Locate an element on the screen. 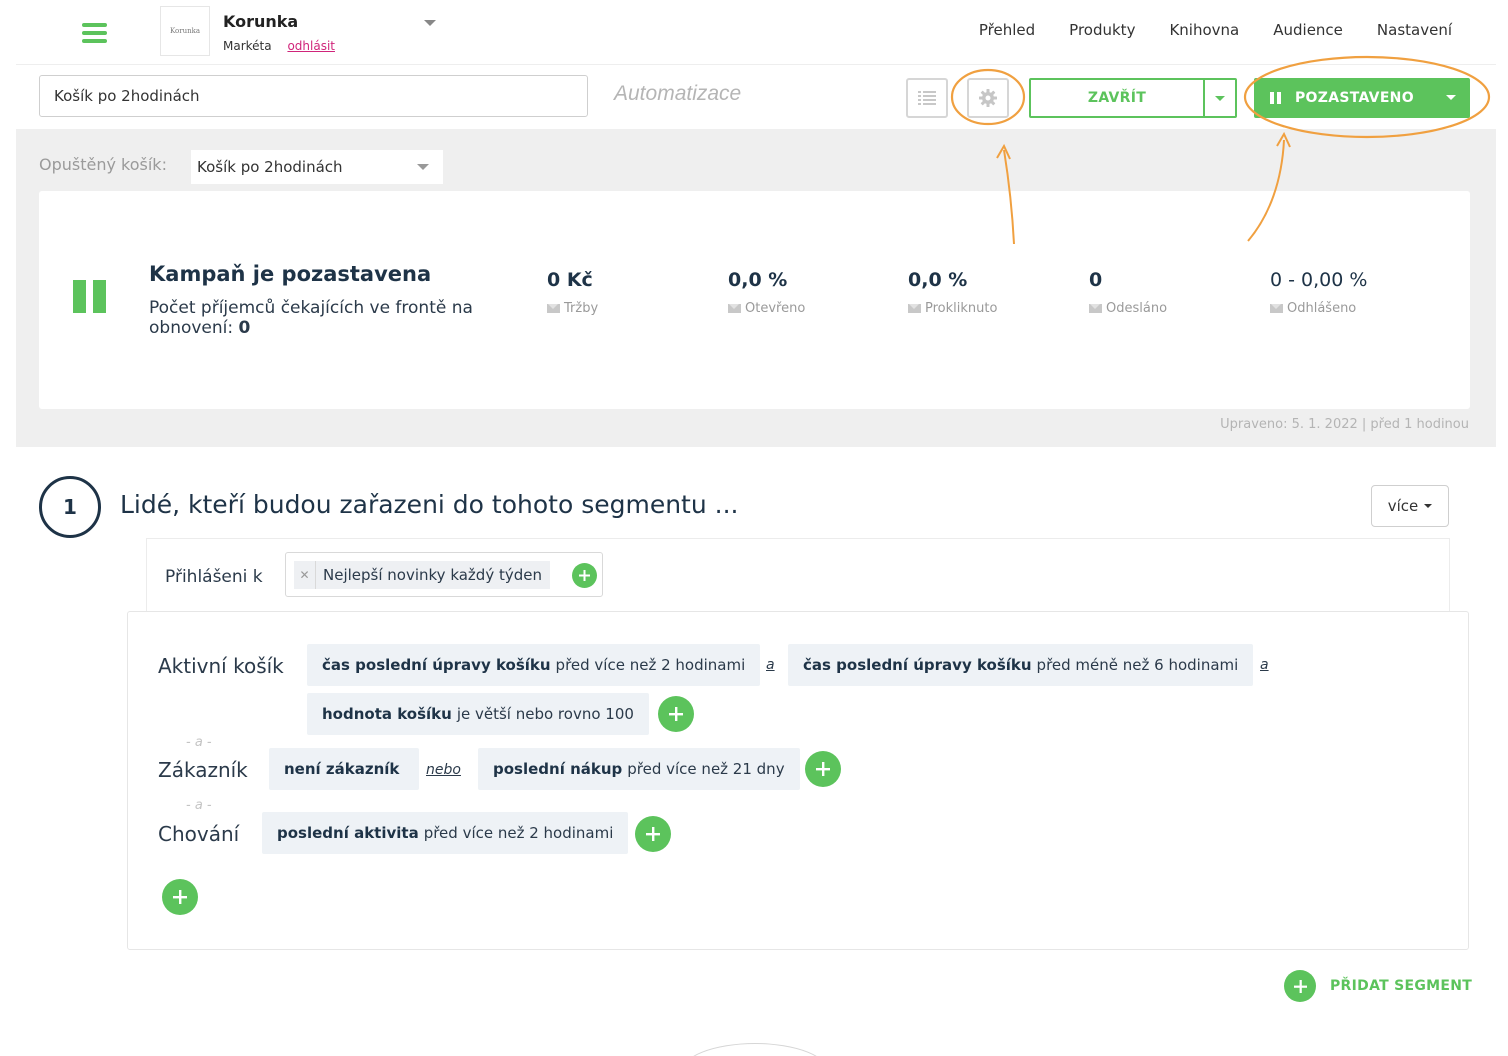 This screenshot has width=1508, height=1056. menu-item-nastaveni: Nastavení is located at coordinates (1414, 30).